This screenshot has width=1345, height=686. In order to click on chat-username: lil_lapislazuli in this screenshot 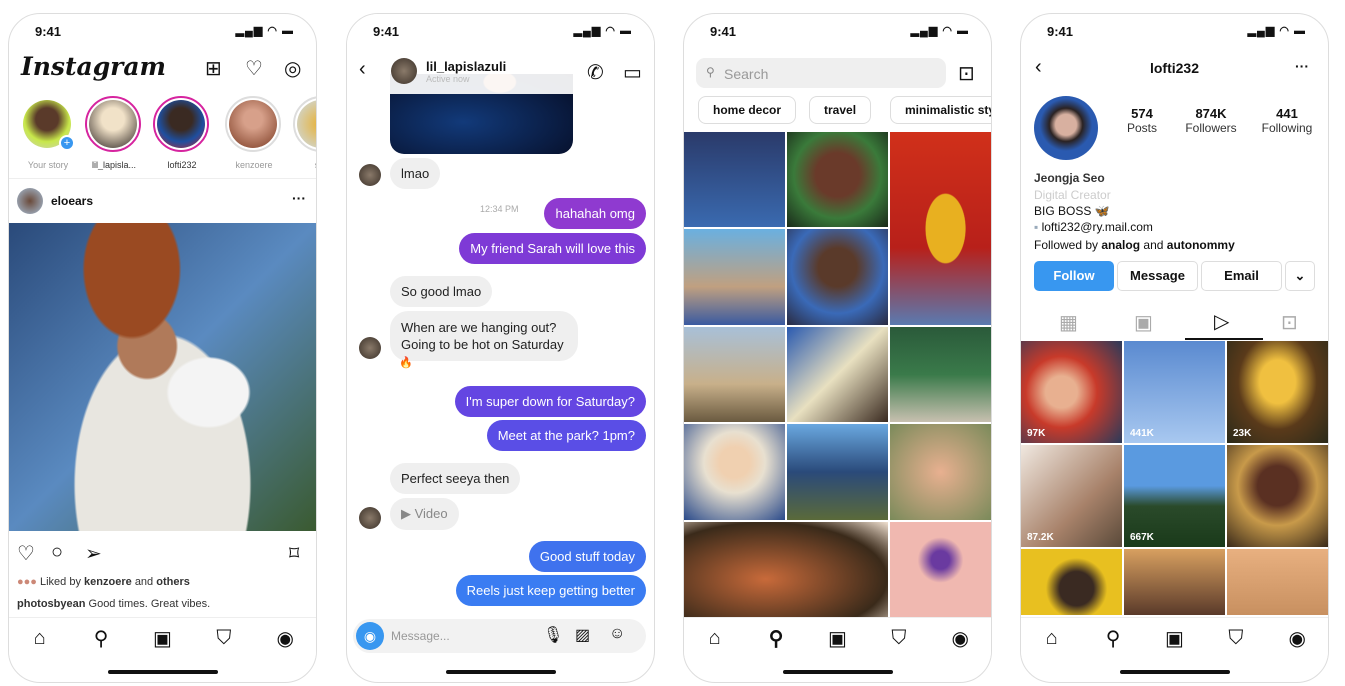, I will do `click(466, 66)`.